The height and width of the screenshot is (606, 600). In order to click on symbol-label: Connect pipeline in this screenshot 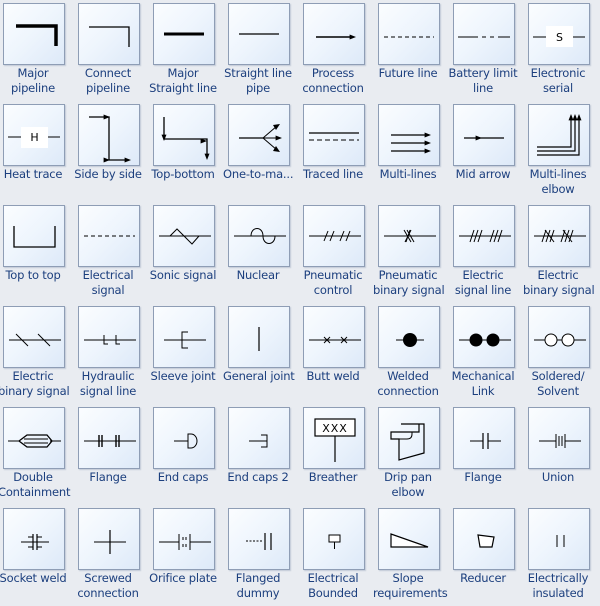, I will do `click(108, 80)`.